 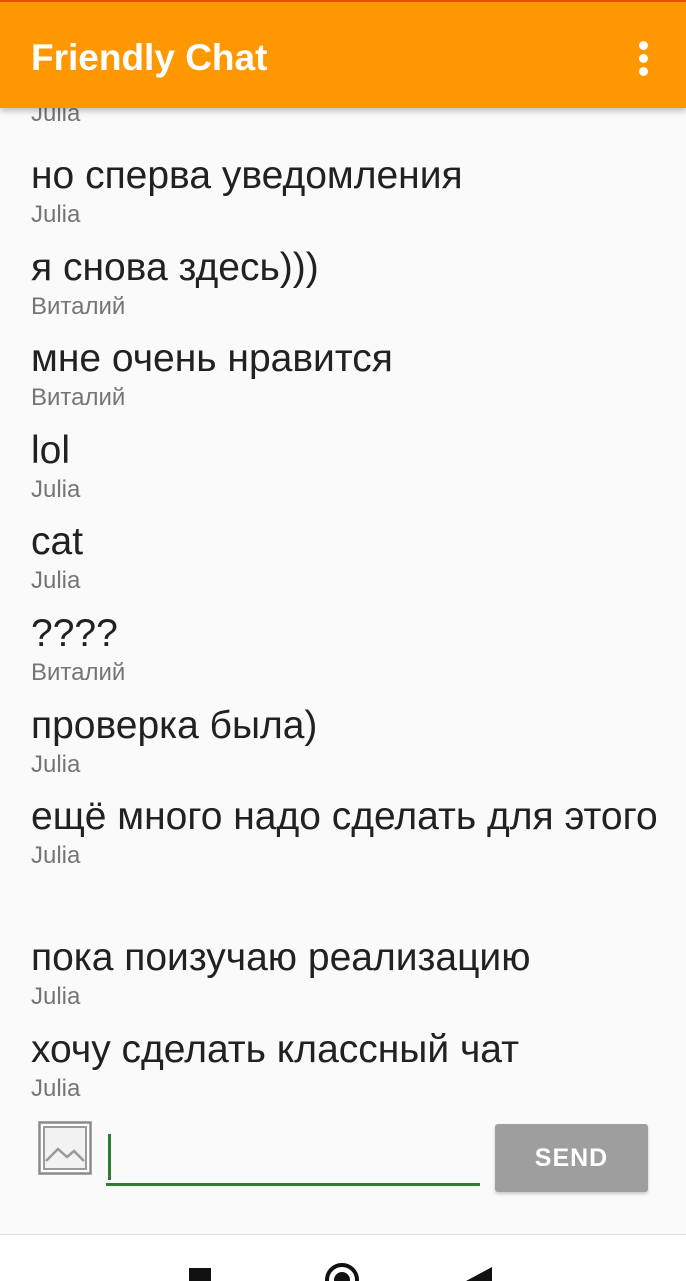 What do you see at coordinates (281, 957) in the screenshot?
I see `message-text: пока поизучаю реализацию` at bounding box center [281, 957].